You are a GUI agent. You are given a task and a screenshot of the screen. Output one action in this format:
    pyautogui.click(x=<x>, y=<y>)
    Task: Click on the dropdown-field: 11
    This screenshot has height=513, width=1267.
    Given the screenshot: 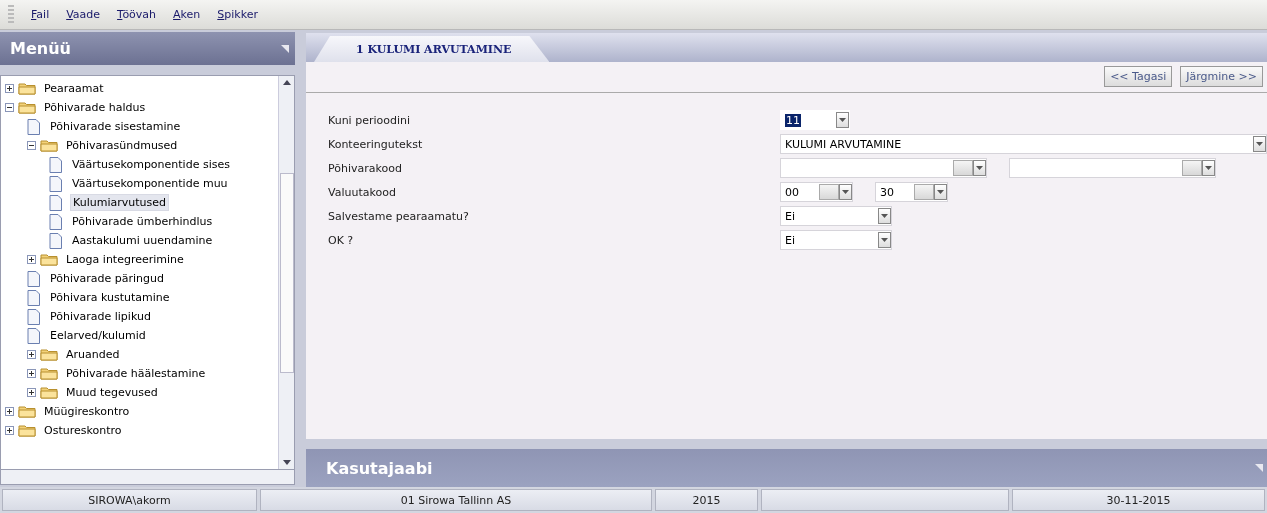 What is the action you would take?
    pyautogui.click(x=815, y=120)
    